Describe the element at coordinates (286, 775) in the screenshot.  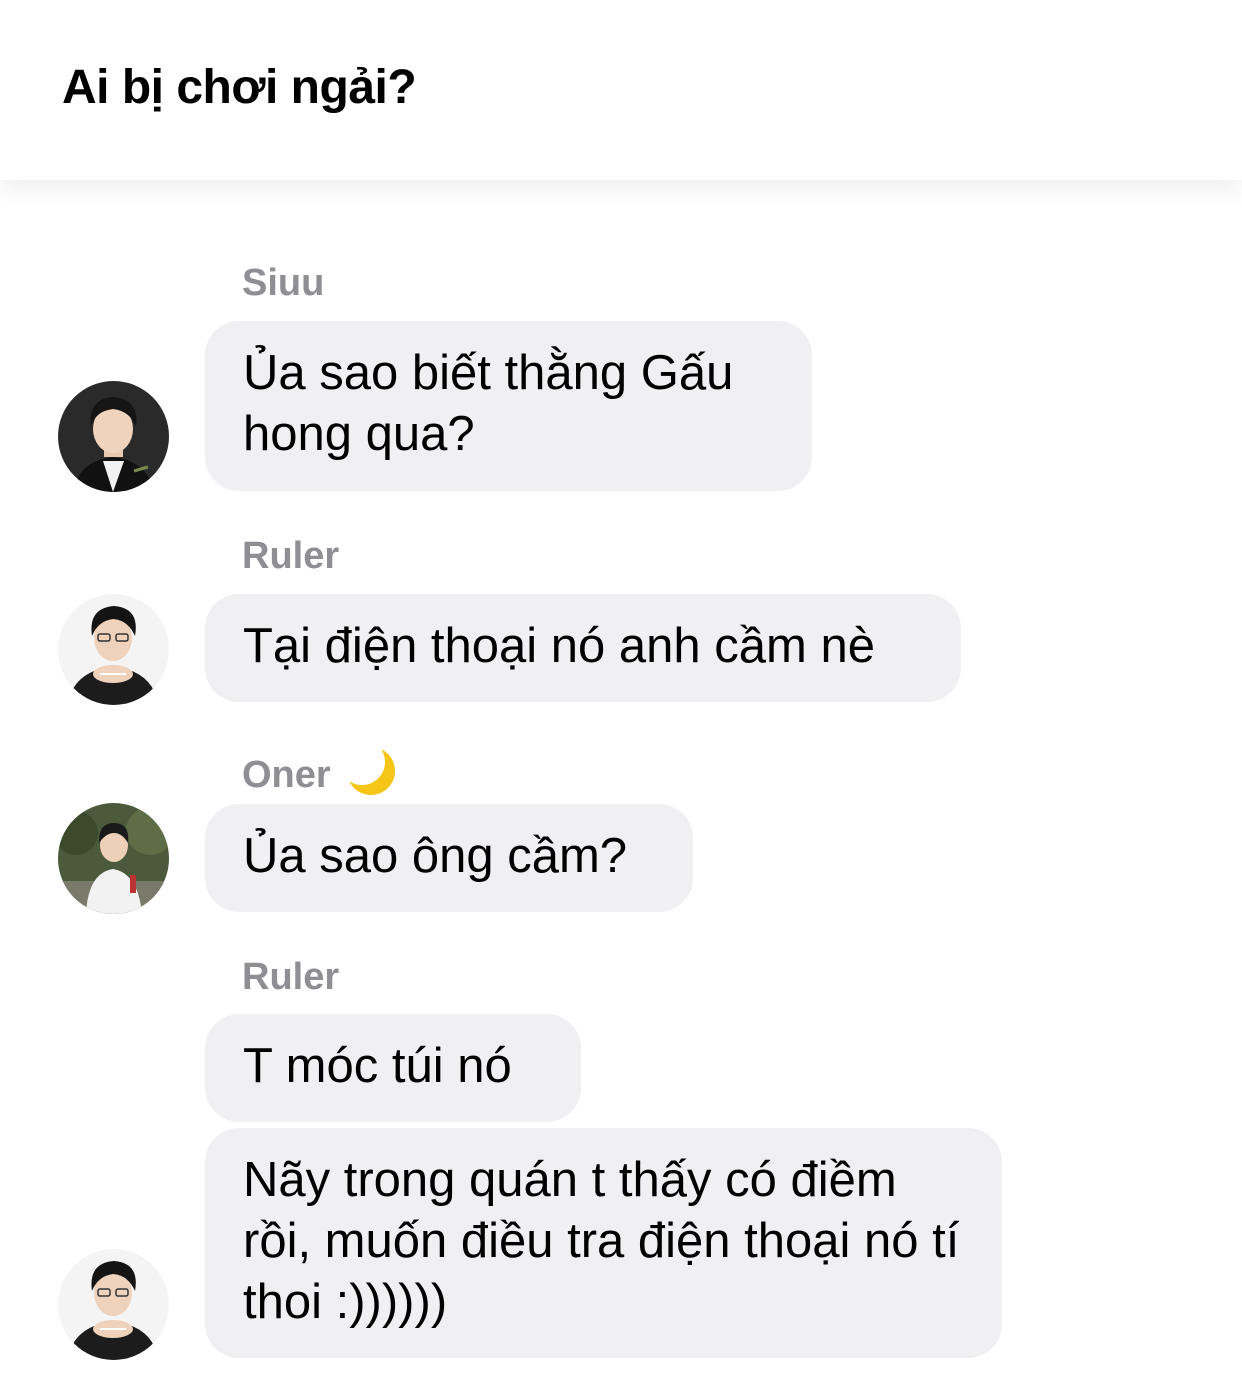
I see `sender-name-text: Oner` at that location.